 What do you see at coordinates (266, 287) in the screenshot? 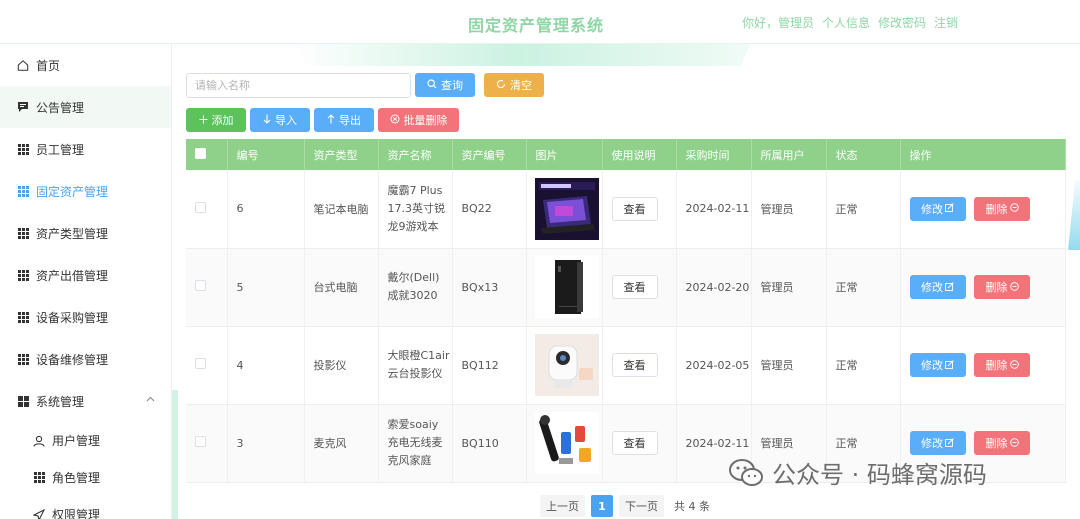
I see `asset-id: 5` at bounding box center [266, 287].